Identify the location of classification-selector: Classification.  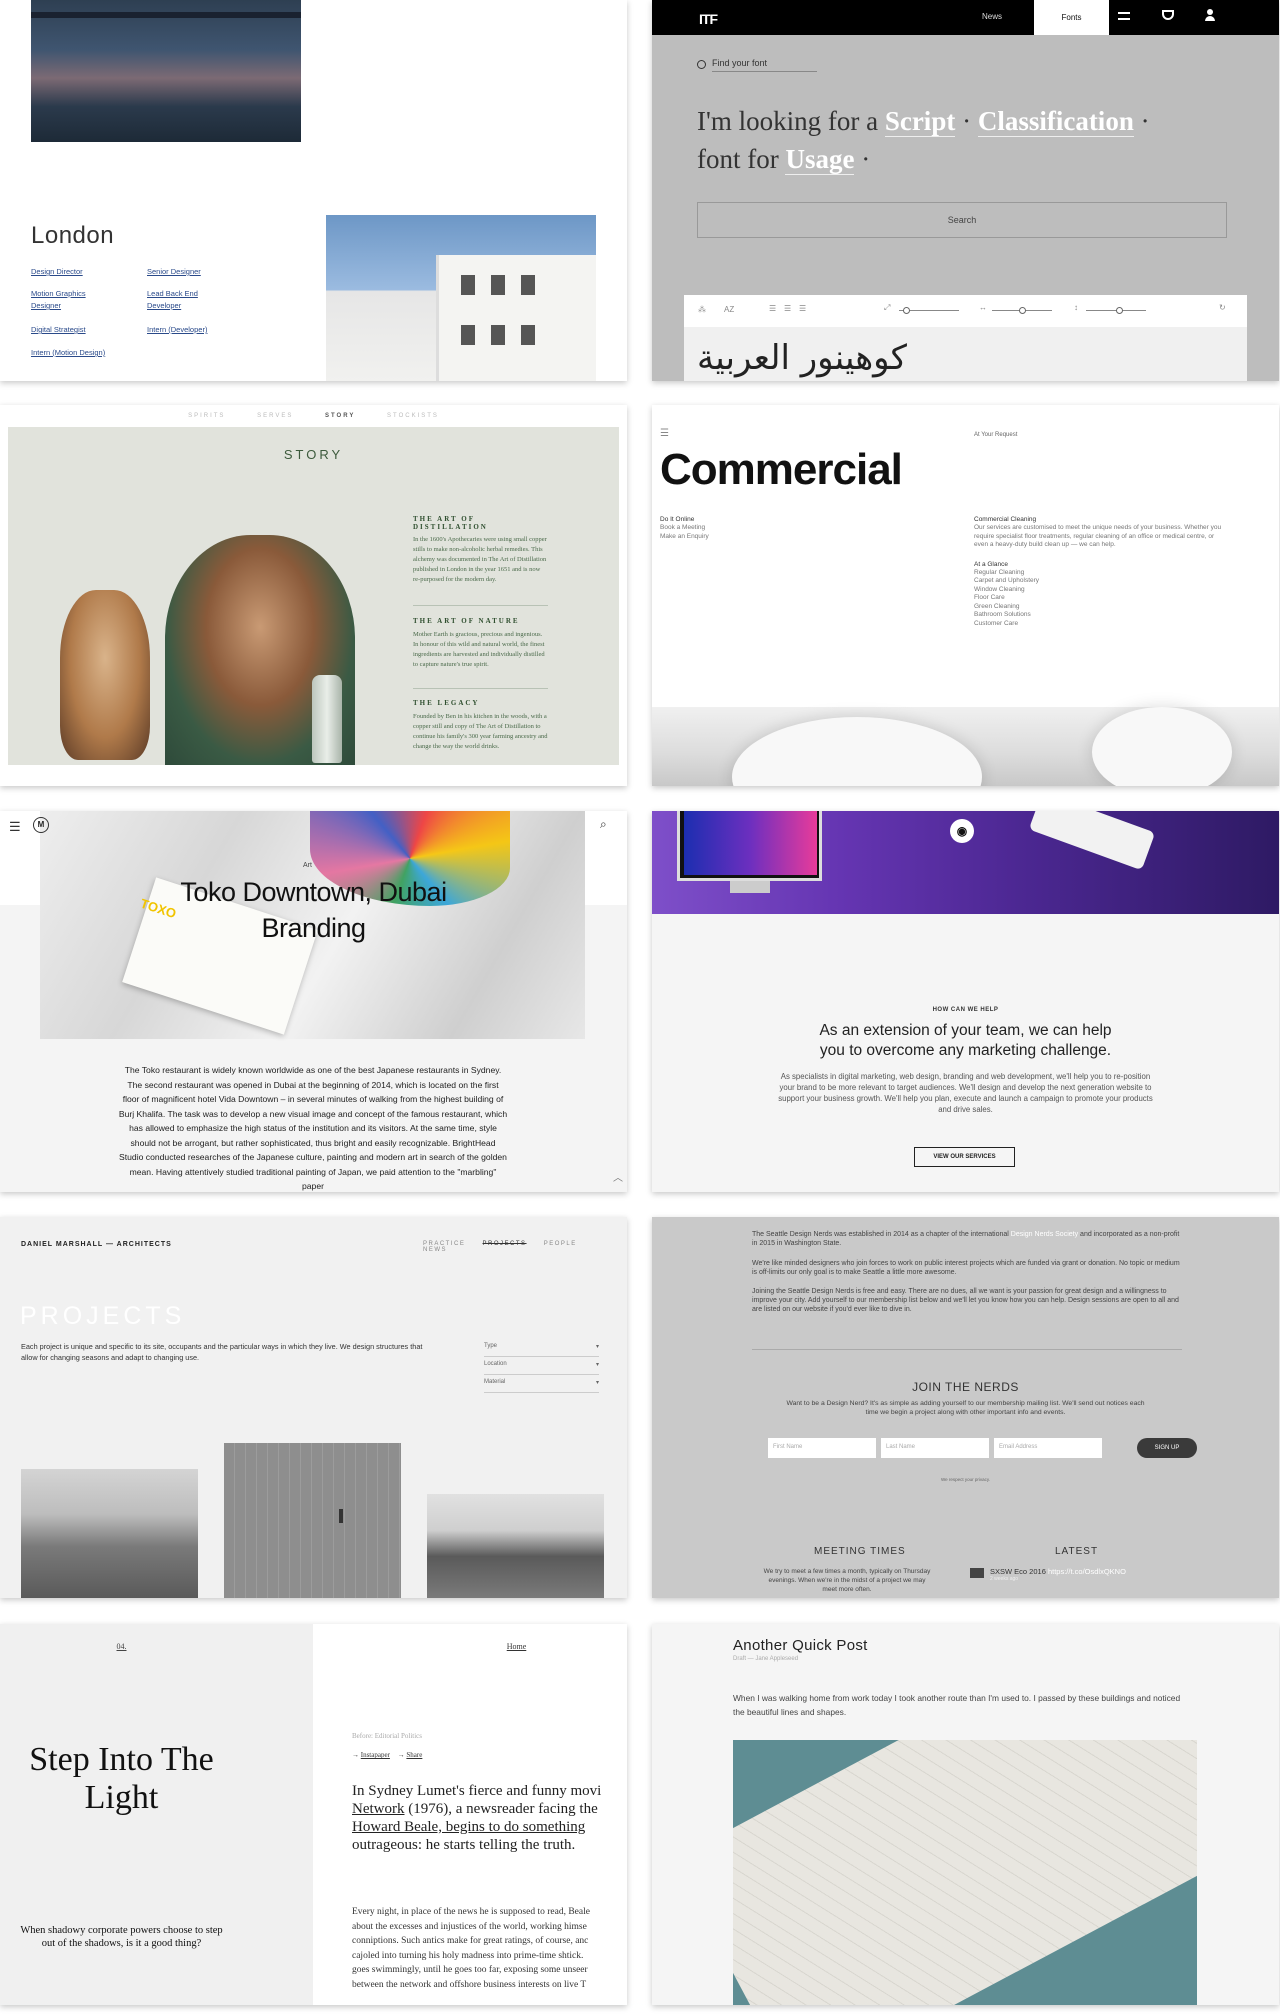
(1055, 121).